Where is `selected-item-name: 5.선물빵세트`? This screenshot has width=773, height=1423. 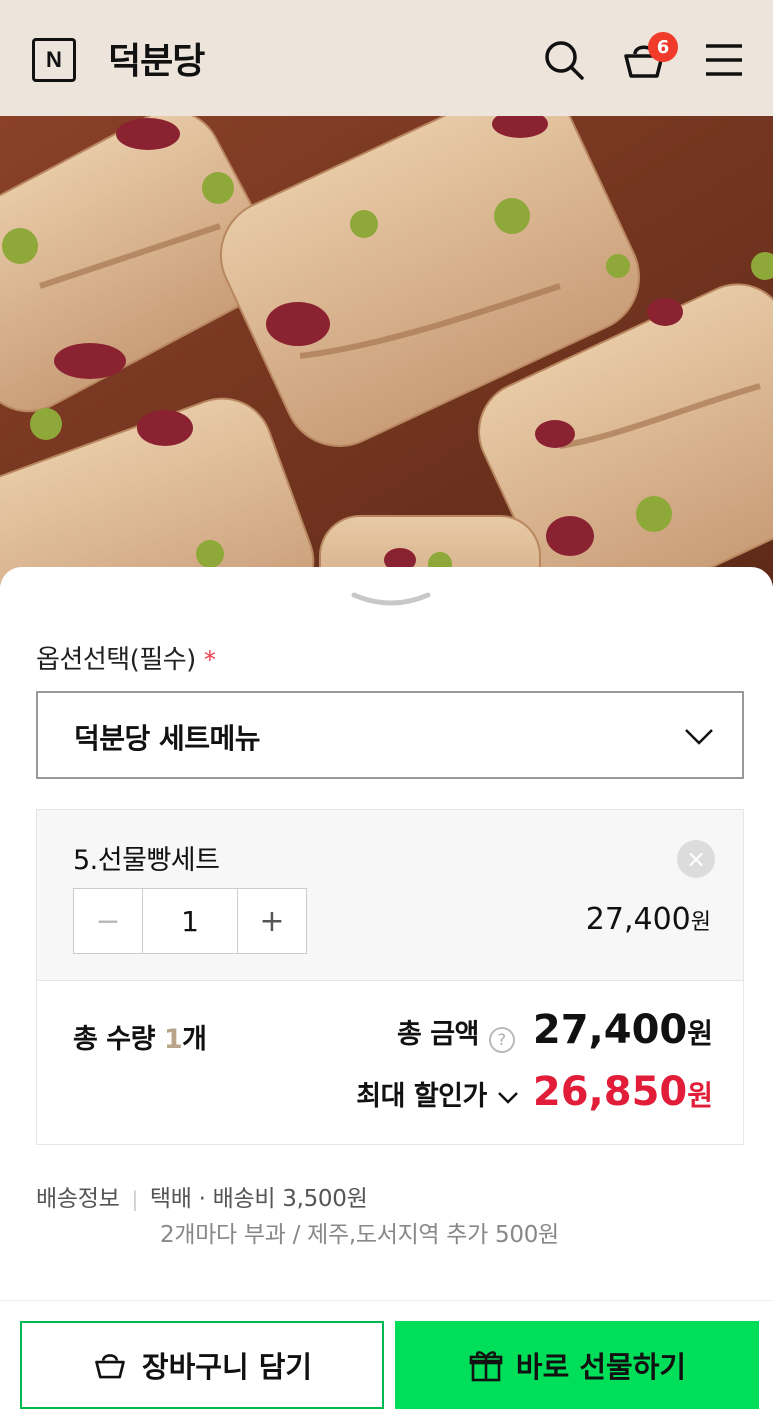
selected-item-name: 5.선물빵세트 is located at coordinates (146, 860).